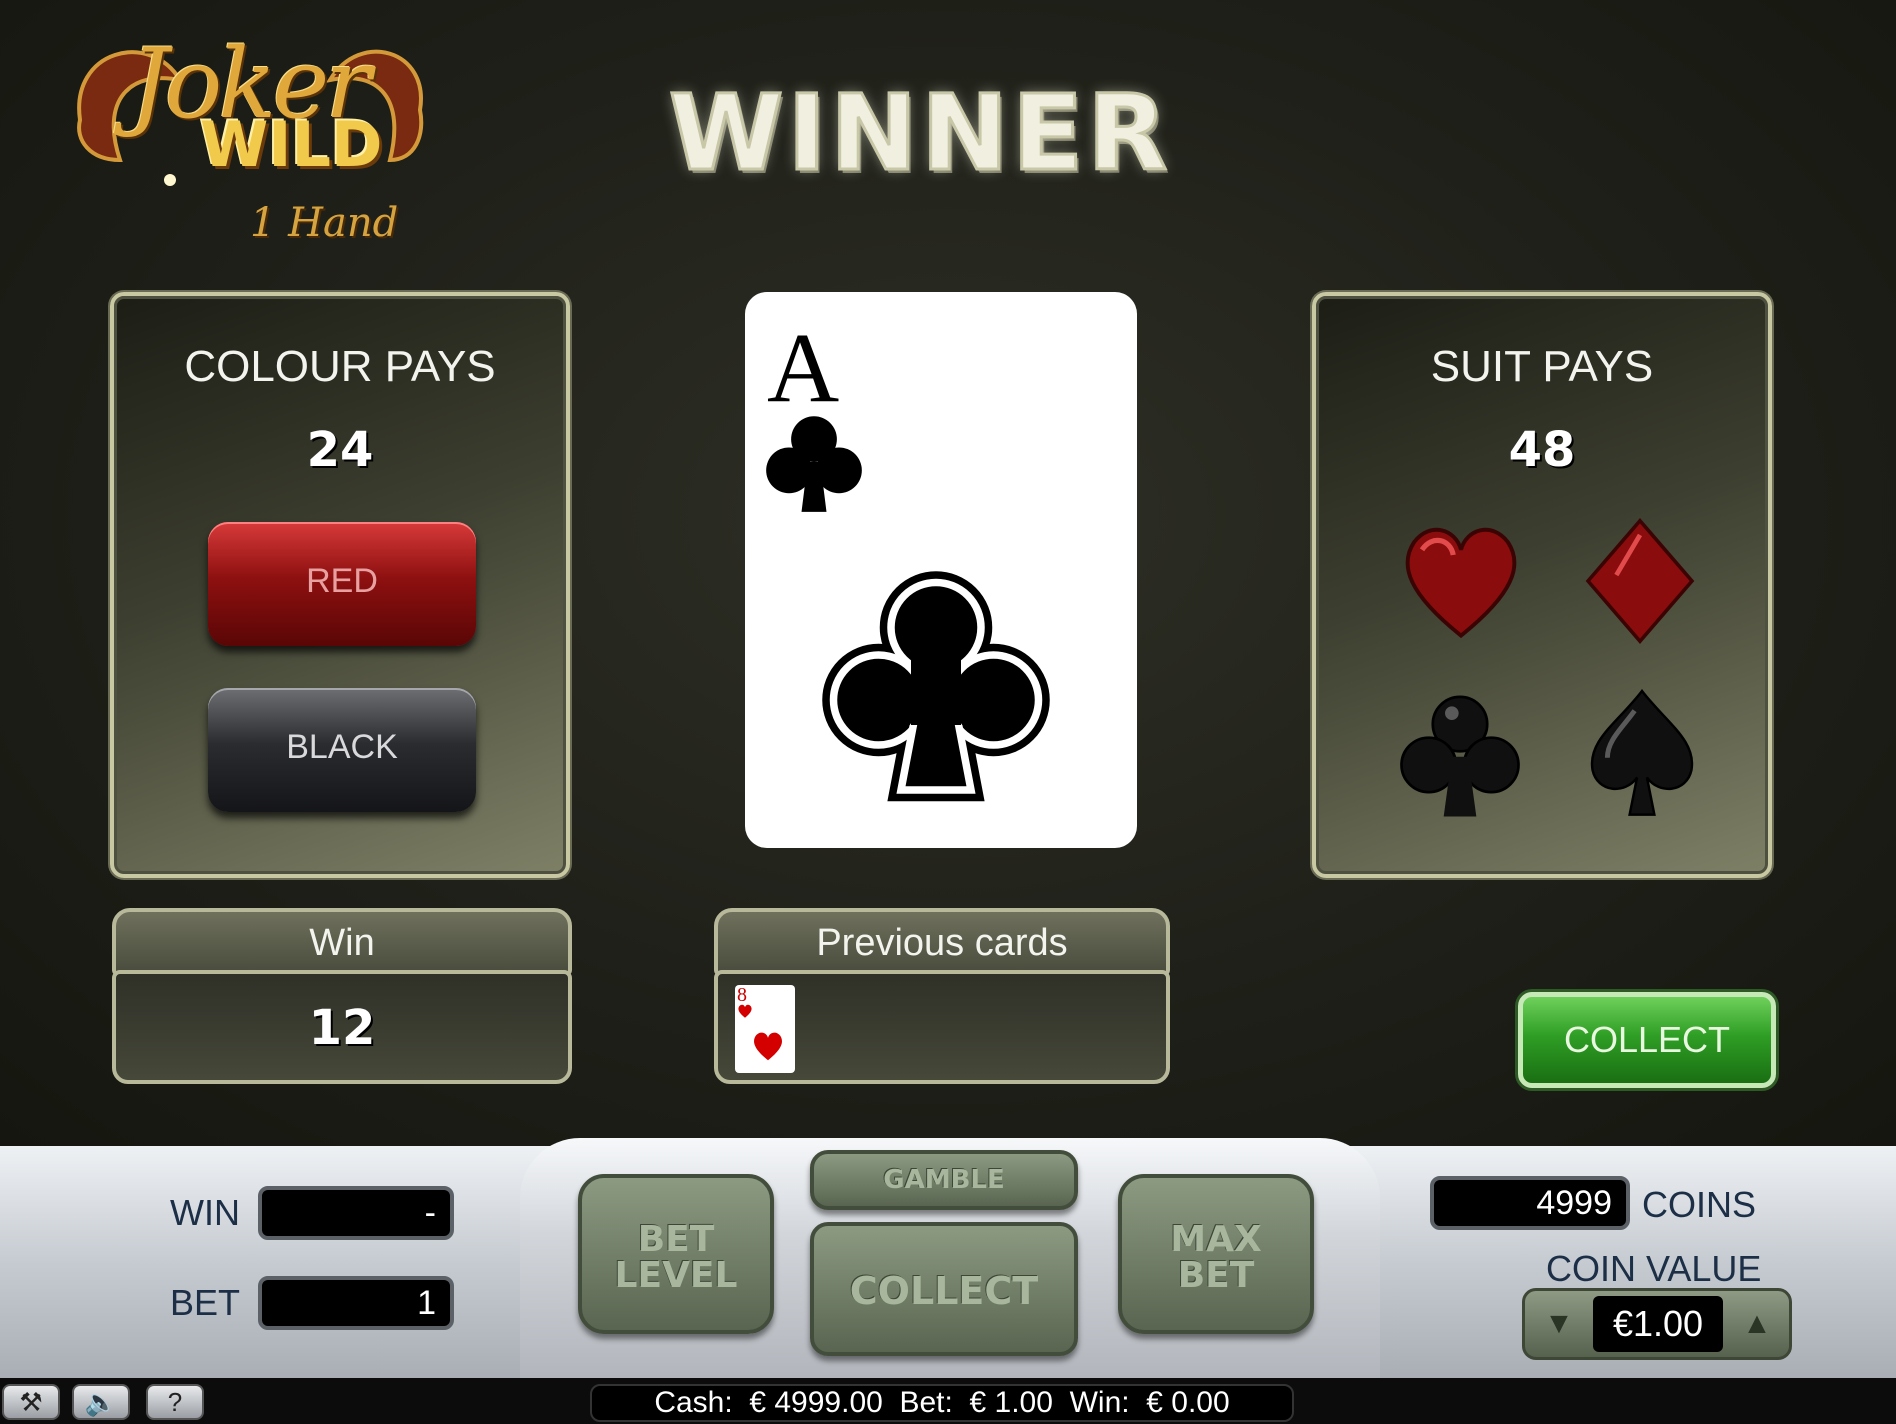 This screenshot has height=1424, width=1896. What do you see at coordinates (291, 144) in the screenshot?
I see `logo-wild-text: WILD` at bounding box center [291, 144].